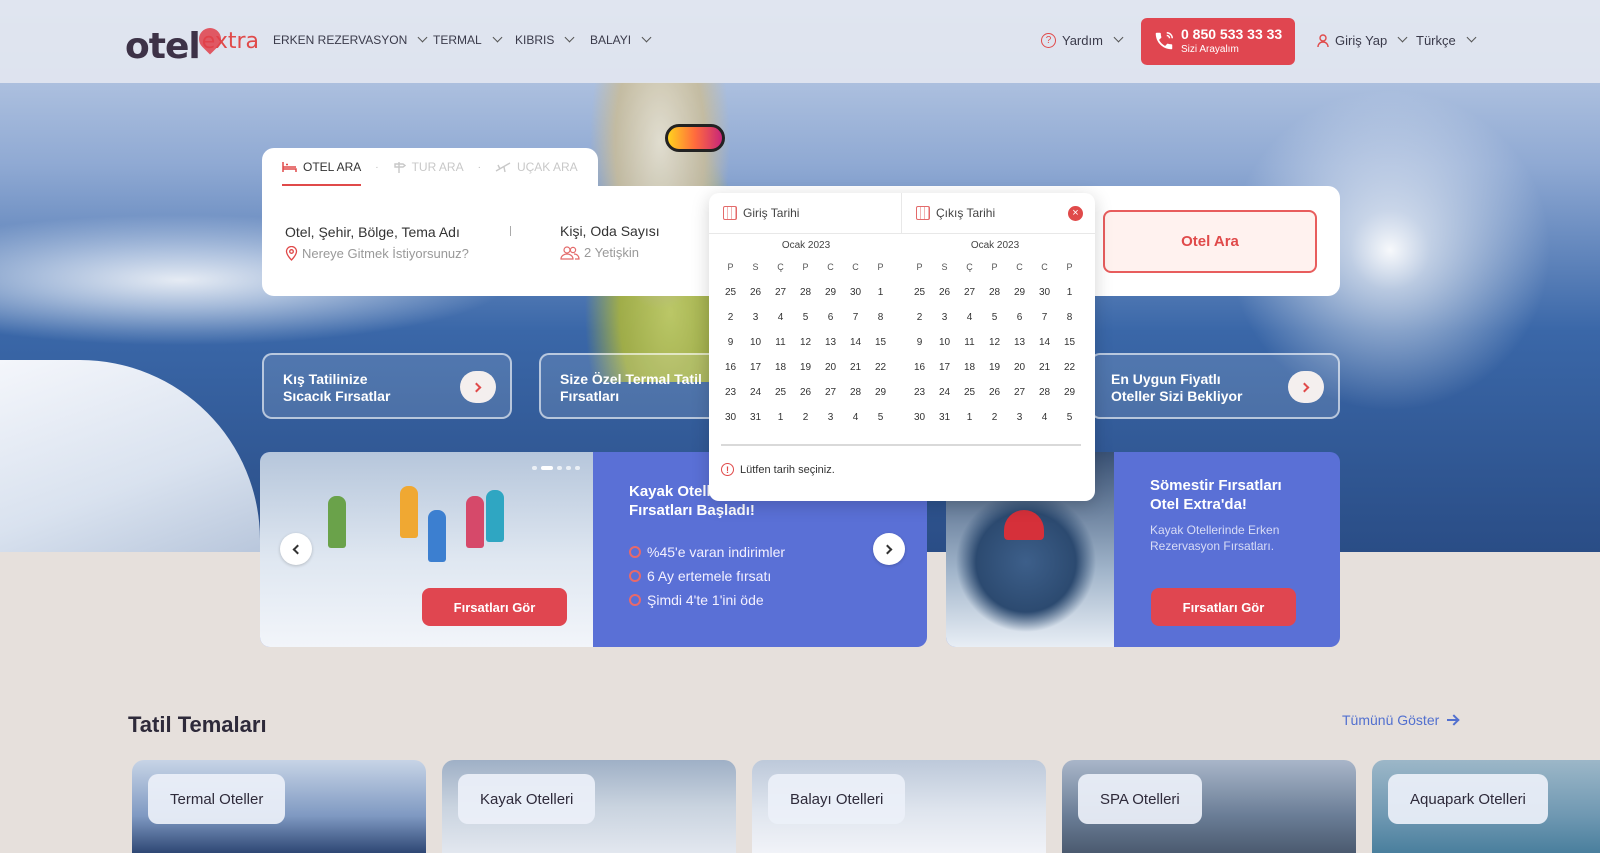 This screenshot has width=1600, height=853. Describe the element at coordinates (855, 367) in the screenshot. I see `calendar-day: 21` at that location.